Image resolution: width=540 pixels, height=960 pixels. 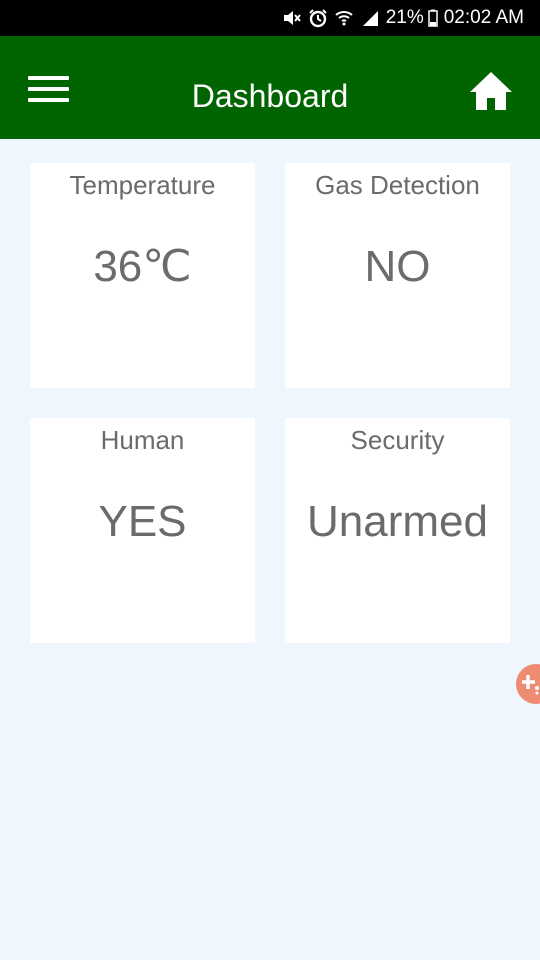 I want to click on card-value: Unarmed, so click(x=397, y=521).